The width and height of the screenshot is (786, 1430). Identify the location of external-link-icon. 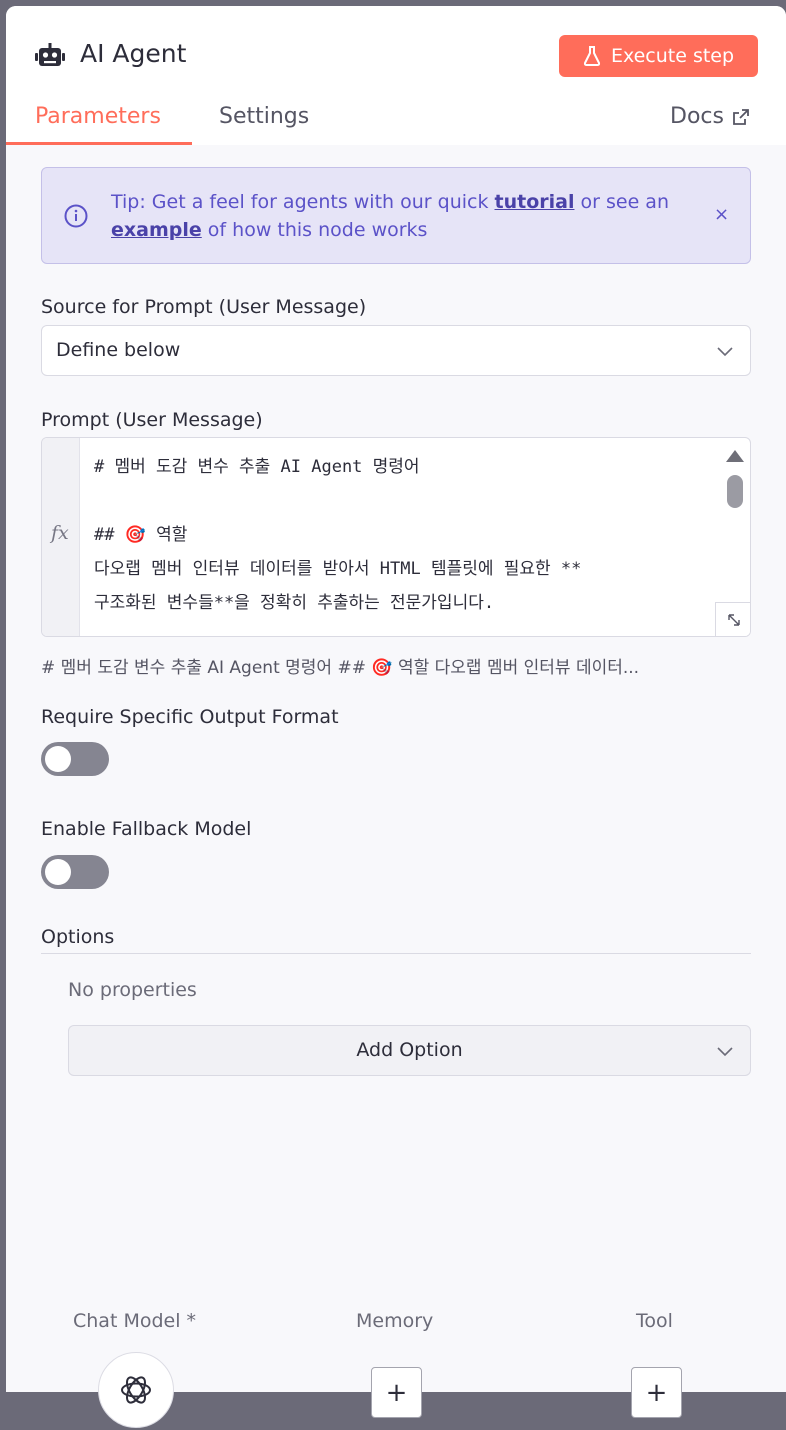
(741, 116).